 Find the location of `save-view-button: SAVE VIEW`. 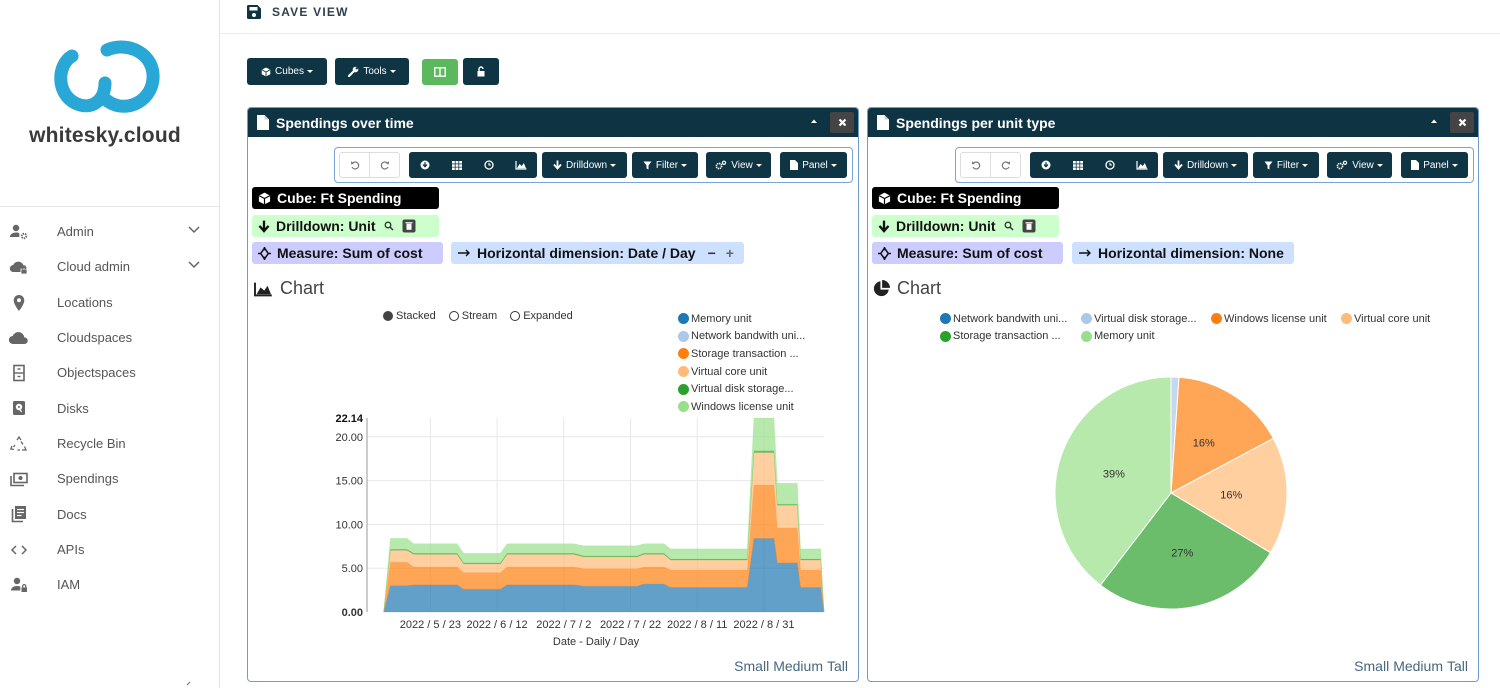

save-view-button: SAVE VIEW is located at coordinates (297, 12).